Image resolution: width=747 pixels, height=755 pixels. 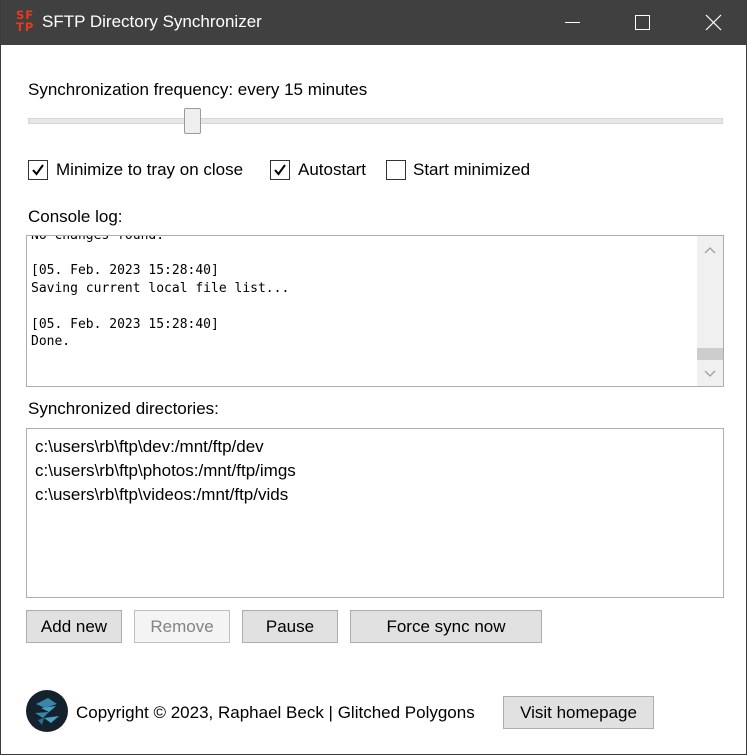 What do you see at coordinates (710, 251) in the screenshot?
I see `scroll-up-icon` at bounding box center [710, 251].